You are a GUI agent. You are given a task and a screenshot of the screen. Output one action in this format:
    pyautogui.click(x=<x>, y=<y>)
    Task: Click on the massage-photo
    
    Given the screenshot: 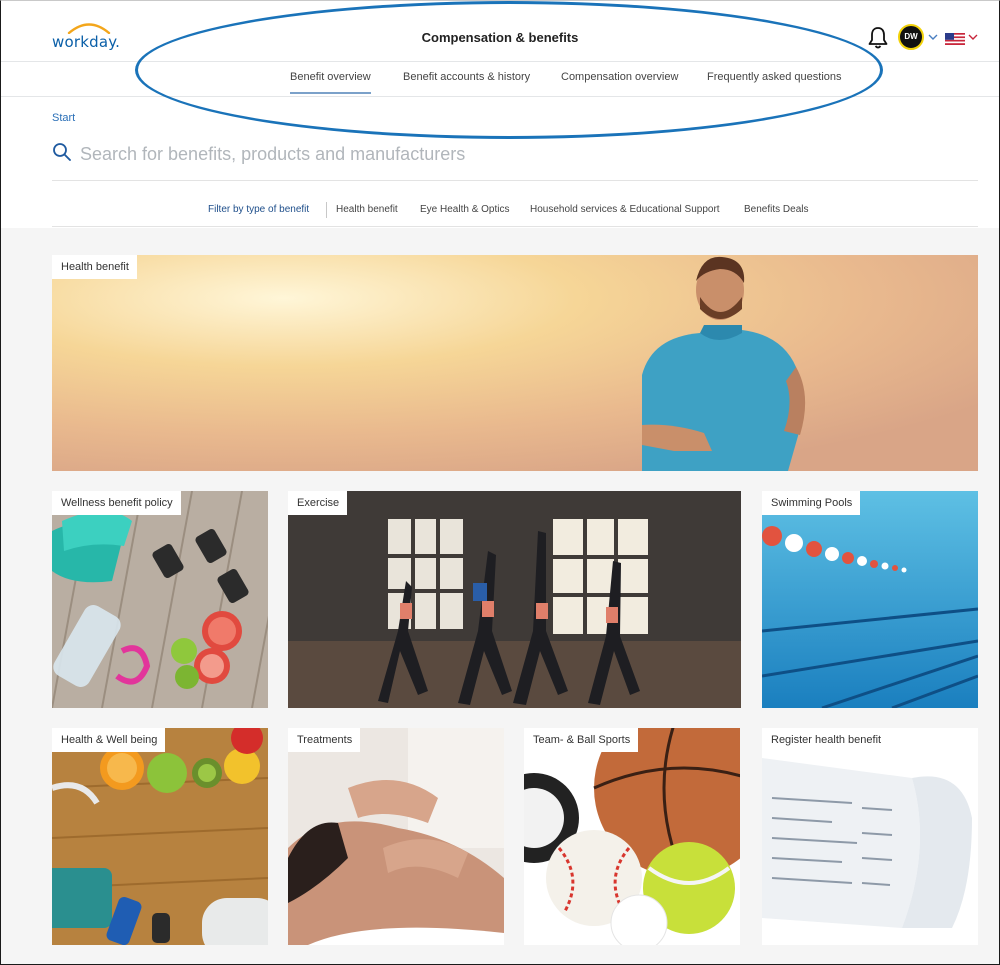 What is the action you would take?
    pyautogui.click(x=396, y=836)
    